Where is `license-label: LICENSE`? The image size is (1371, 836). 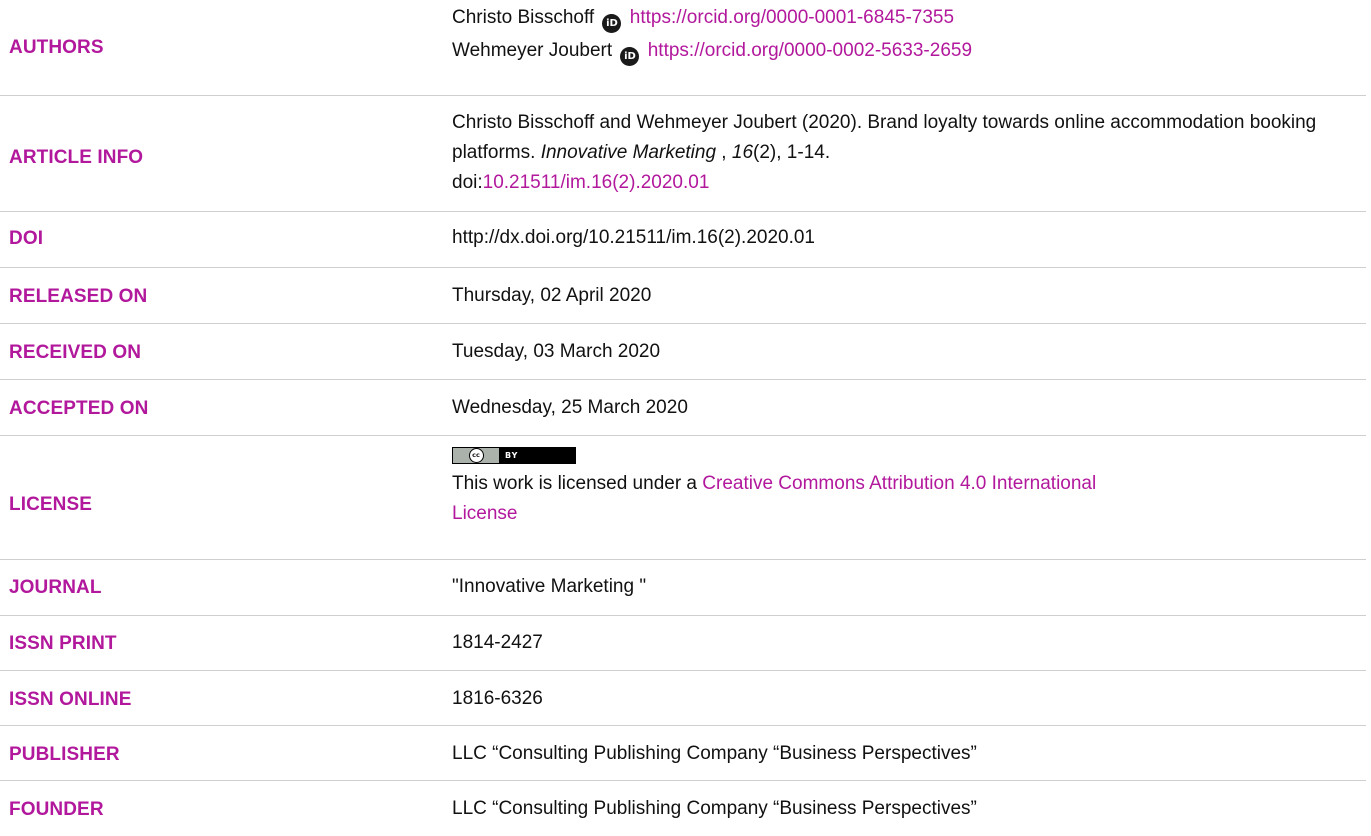 license-label: LICENSE is located at coordinates (51, 504).